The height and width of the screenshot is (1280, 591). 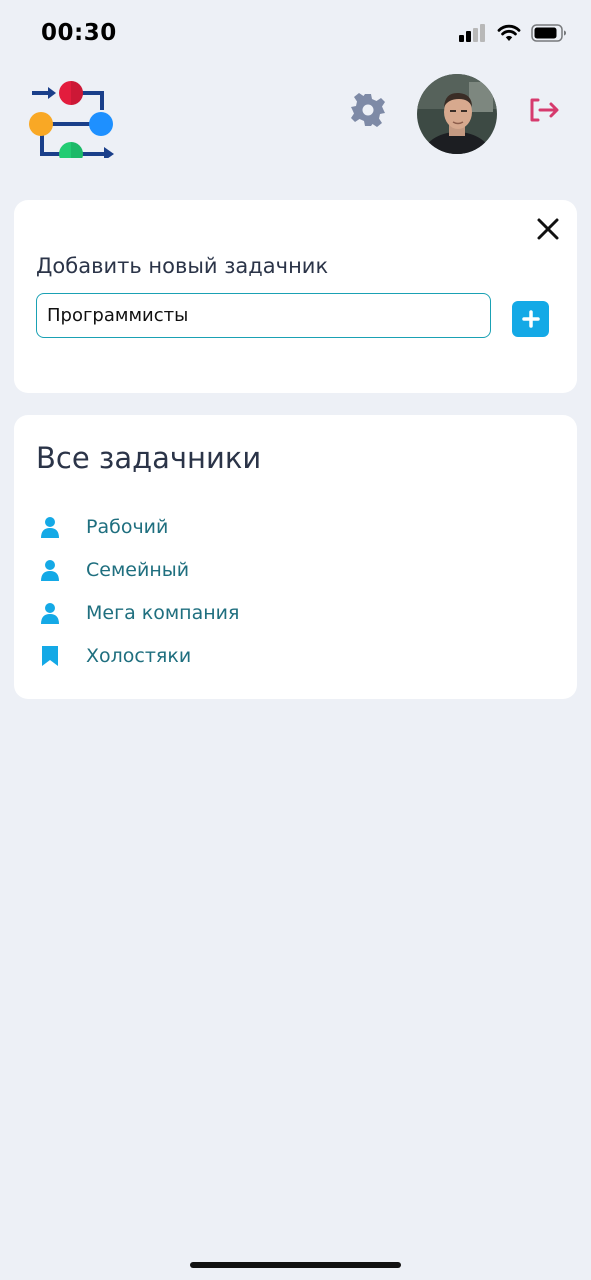 I want to click on app-header, so click(x=295, y=115).